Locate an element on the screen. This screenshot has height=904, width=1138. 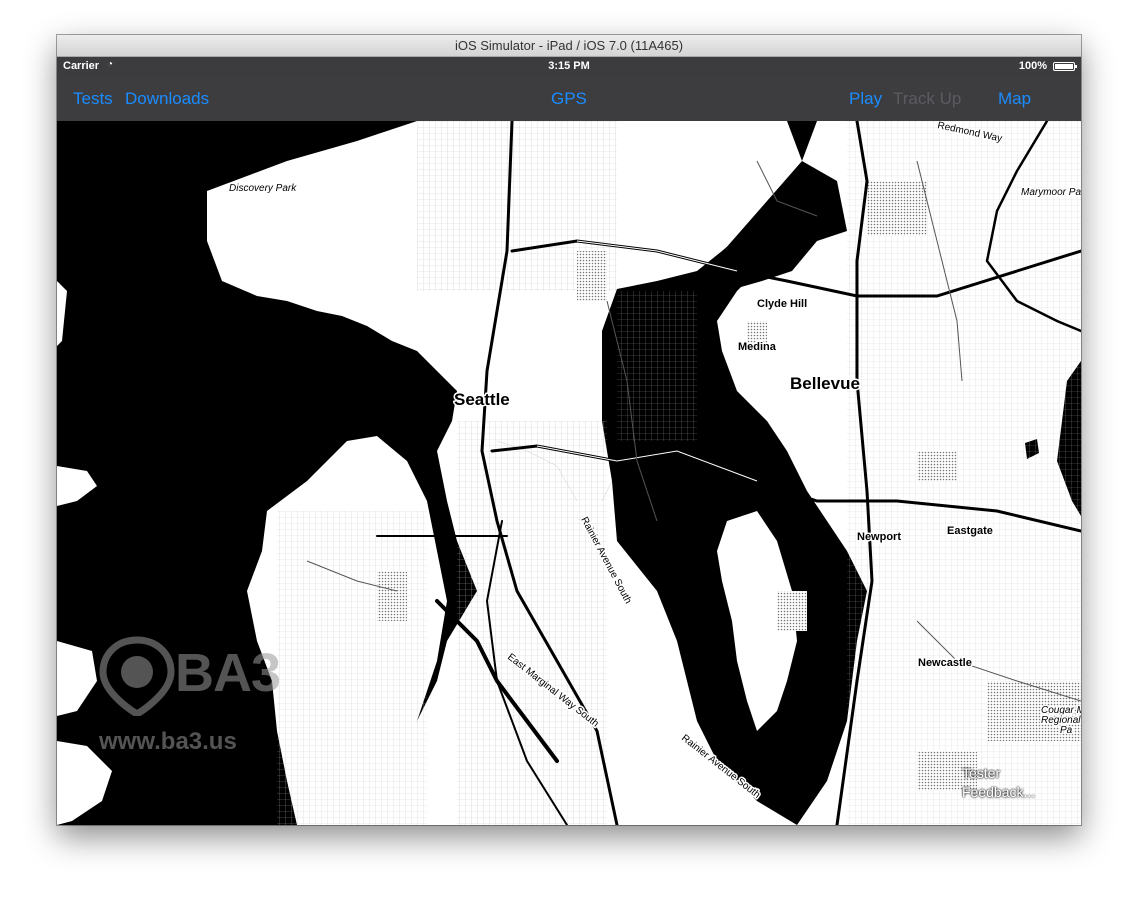
label-clyde-hill: Clyde Hill is located at coordinates (782, 304).